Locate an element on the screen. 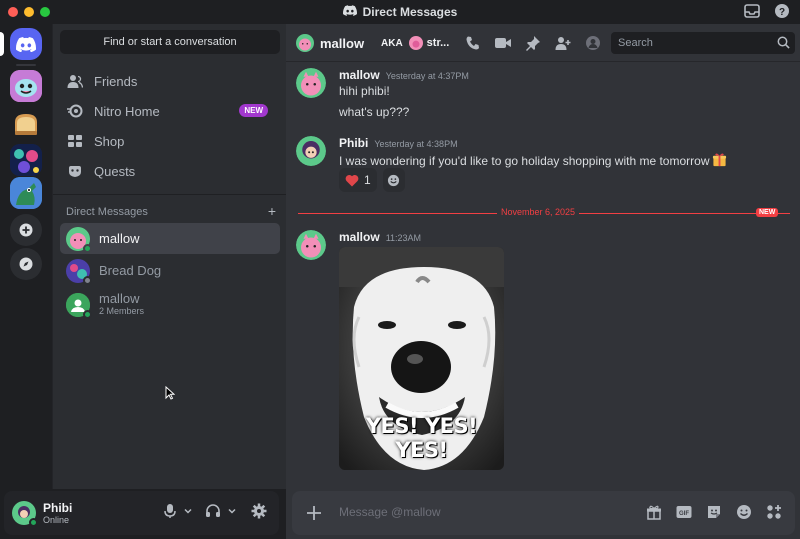 This screenshot has width=800, height=539. window-title-text: Direct Messages is located at coordinates (410, 12).